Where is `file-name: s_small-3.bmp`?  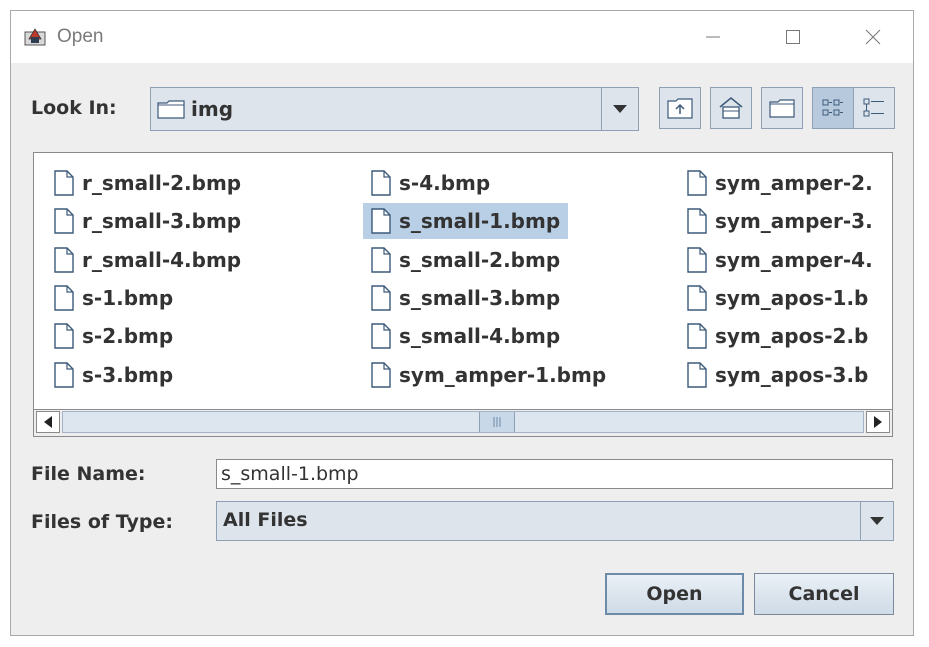
file-name: s_small-3.bmp is located at coordinates (480, 297).